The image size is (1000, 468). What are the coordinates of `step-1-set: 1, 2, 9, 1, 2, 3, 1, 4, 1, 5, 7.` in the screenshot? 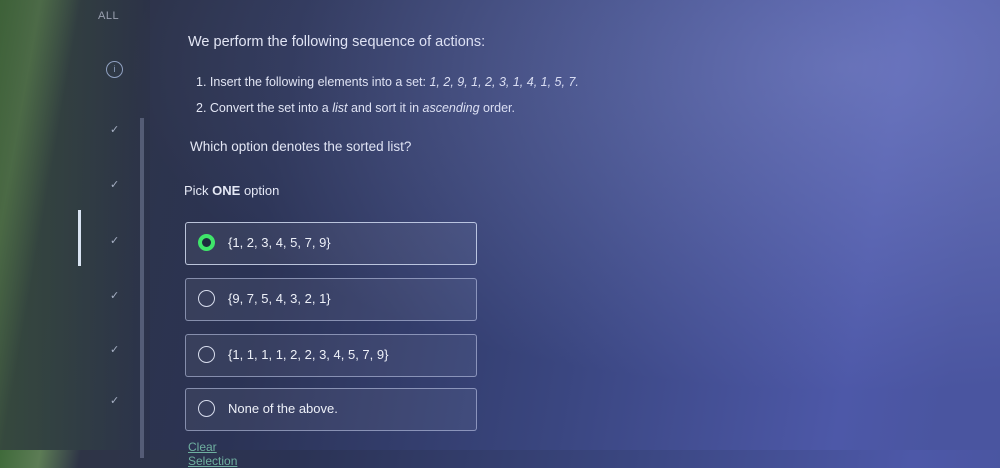 It's located at (504, 82).